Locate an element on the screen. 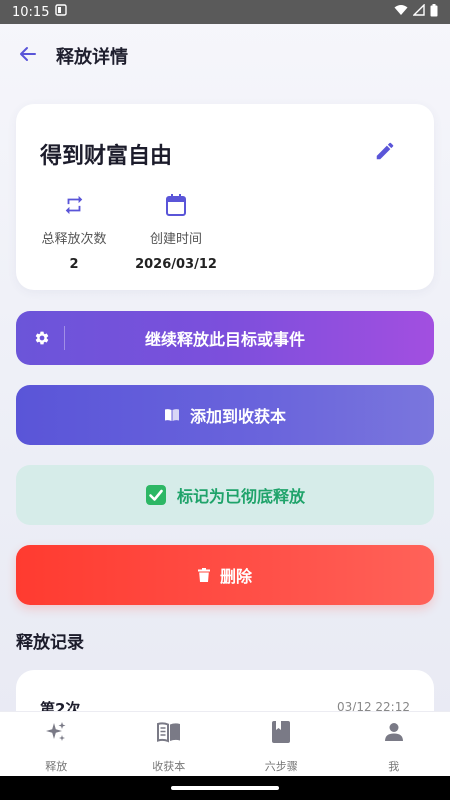  edit-button is located at coordinates (386, 152).